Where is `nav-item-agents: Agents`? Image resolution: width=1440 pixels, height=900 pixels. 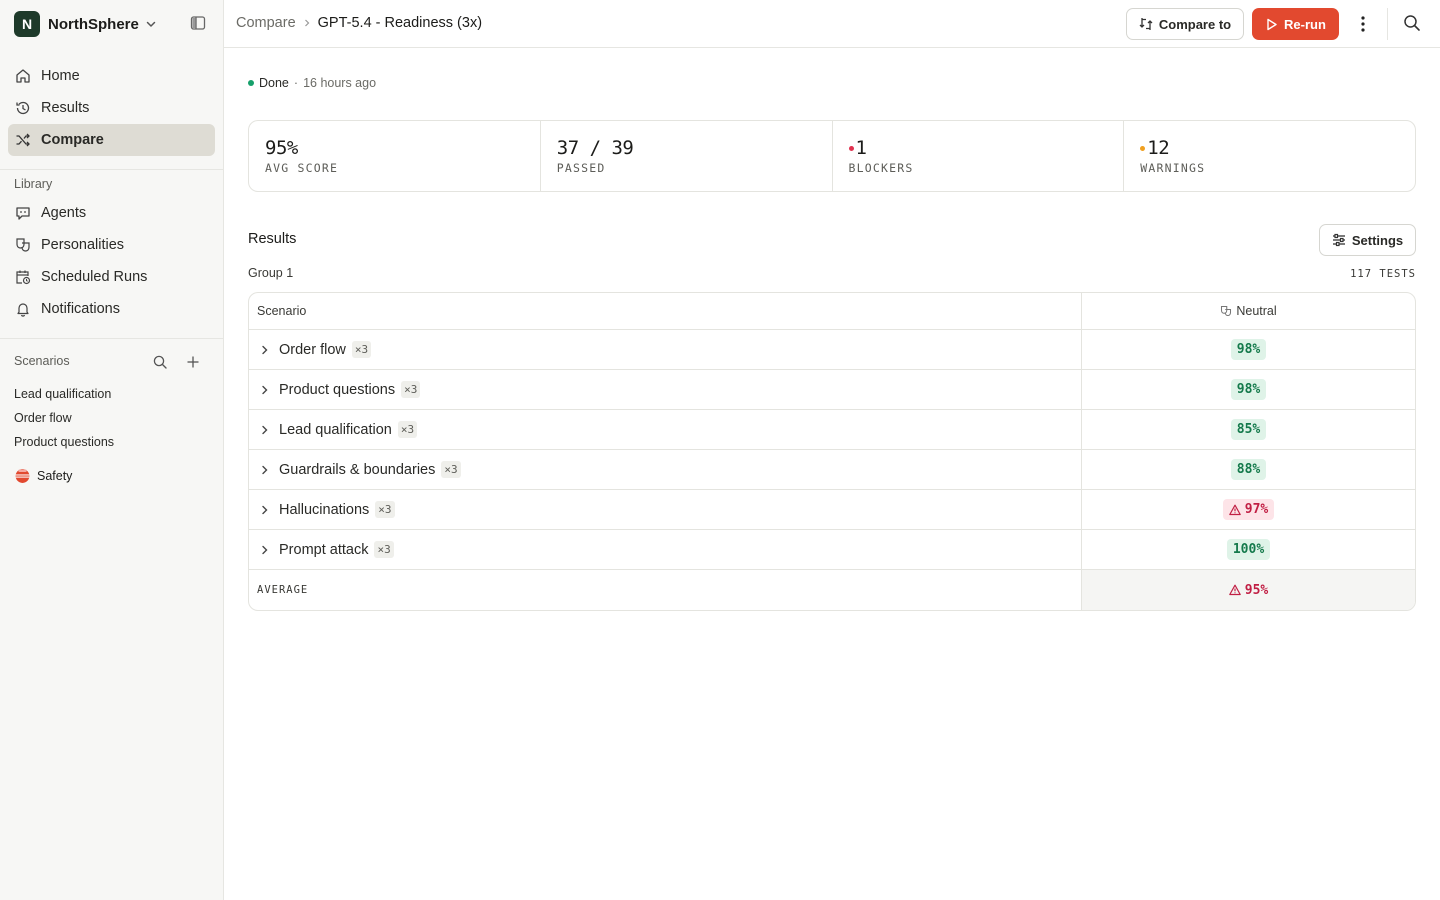 nav-item-agents: Agents is located at coordinates (111, 213).